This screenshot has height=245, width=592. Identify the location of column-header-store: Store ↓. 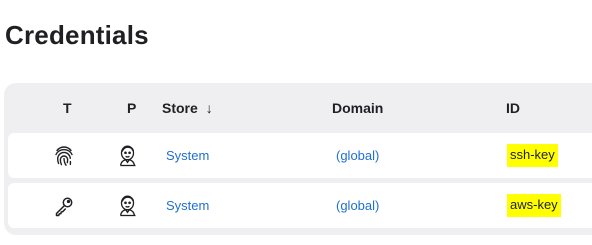
(187, 108).